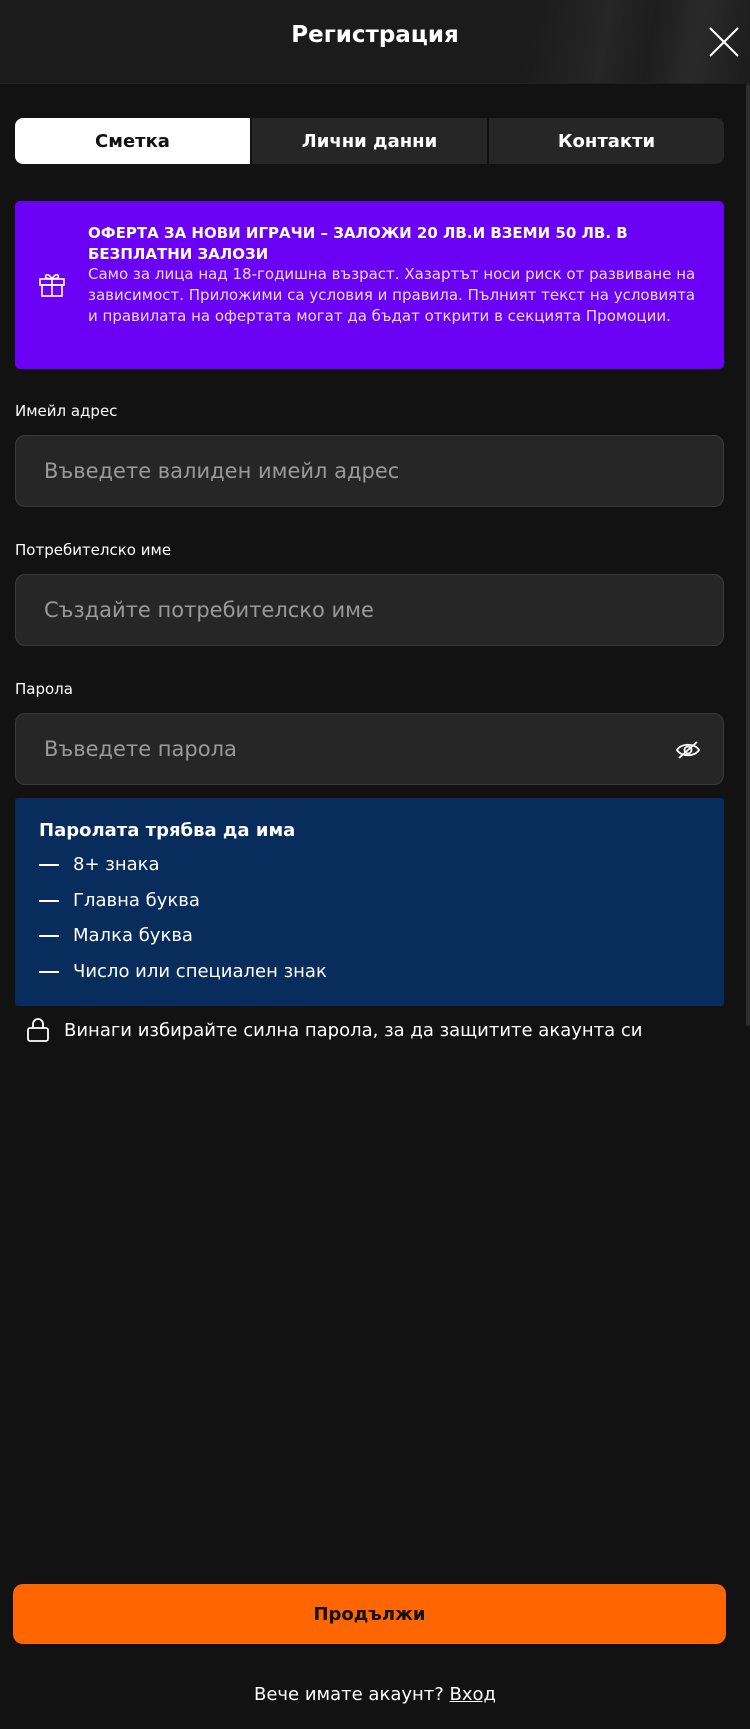  I want to click on close-icon, so click(724, 42).